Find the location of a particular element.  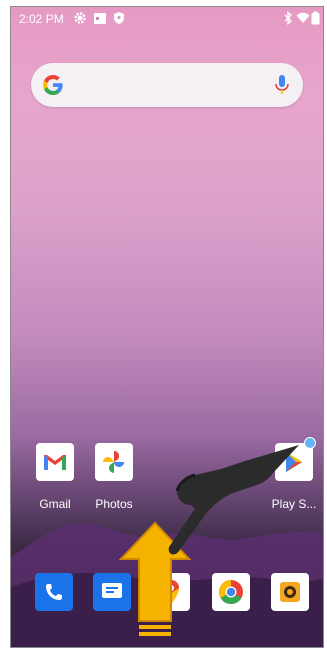

mic-icon is located at coordinates (282, 85).